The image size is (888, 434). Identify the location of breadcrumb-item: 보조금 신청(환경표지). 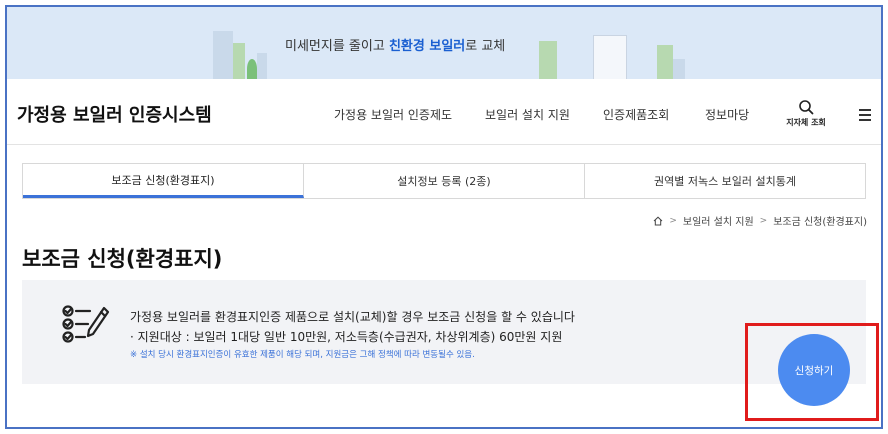
(820, 220).